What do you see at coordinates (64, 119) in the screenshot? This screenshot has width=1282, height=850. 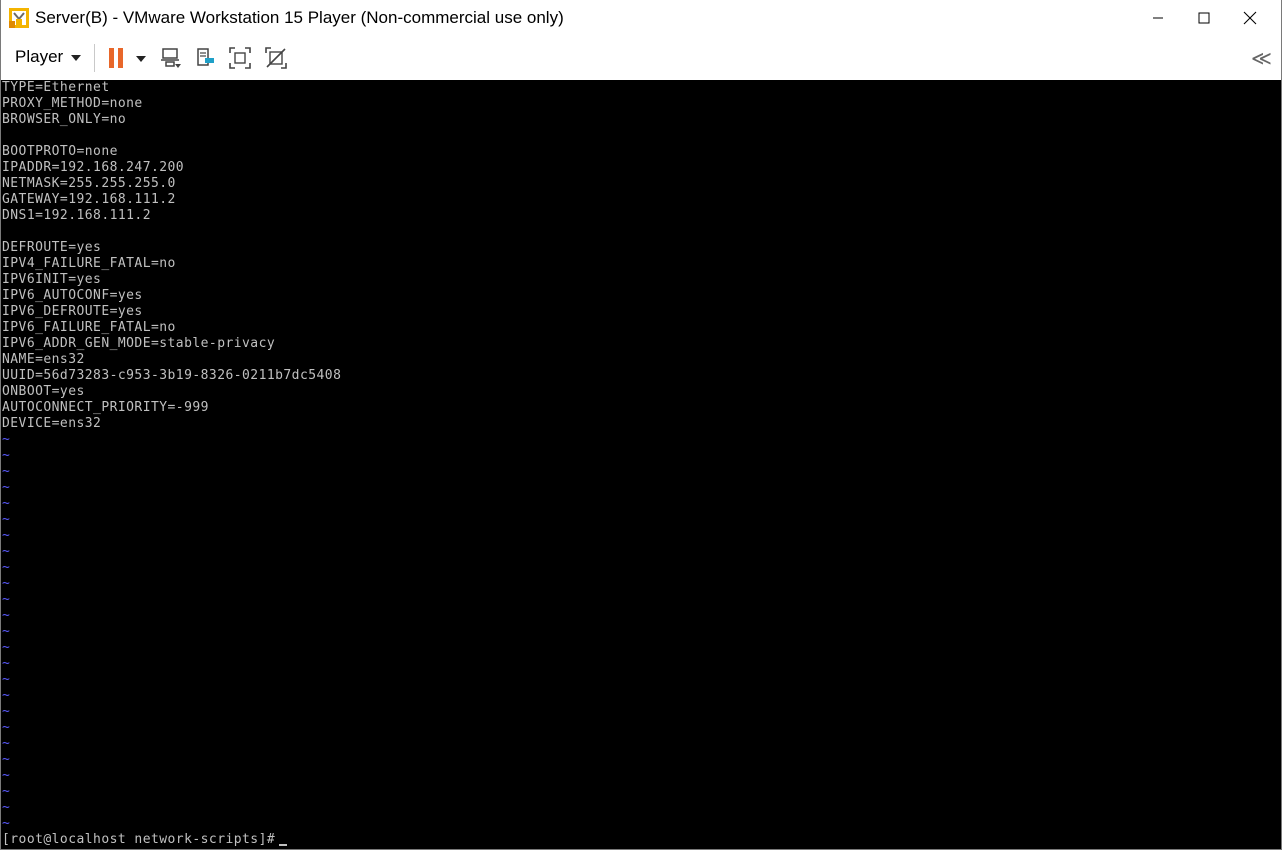 I see `console-line: BROWSER_ONLY=no` at bounding box center [64, 119].